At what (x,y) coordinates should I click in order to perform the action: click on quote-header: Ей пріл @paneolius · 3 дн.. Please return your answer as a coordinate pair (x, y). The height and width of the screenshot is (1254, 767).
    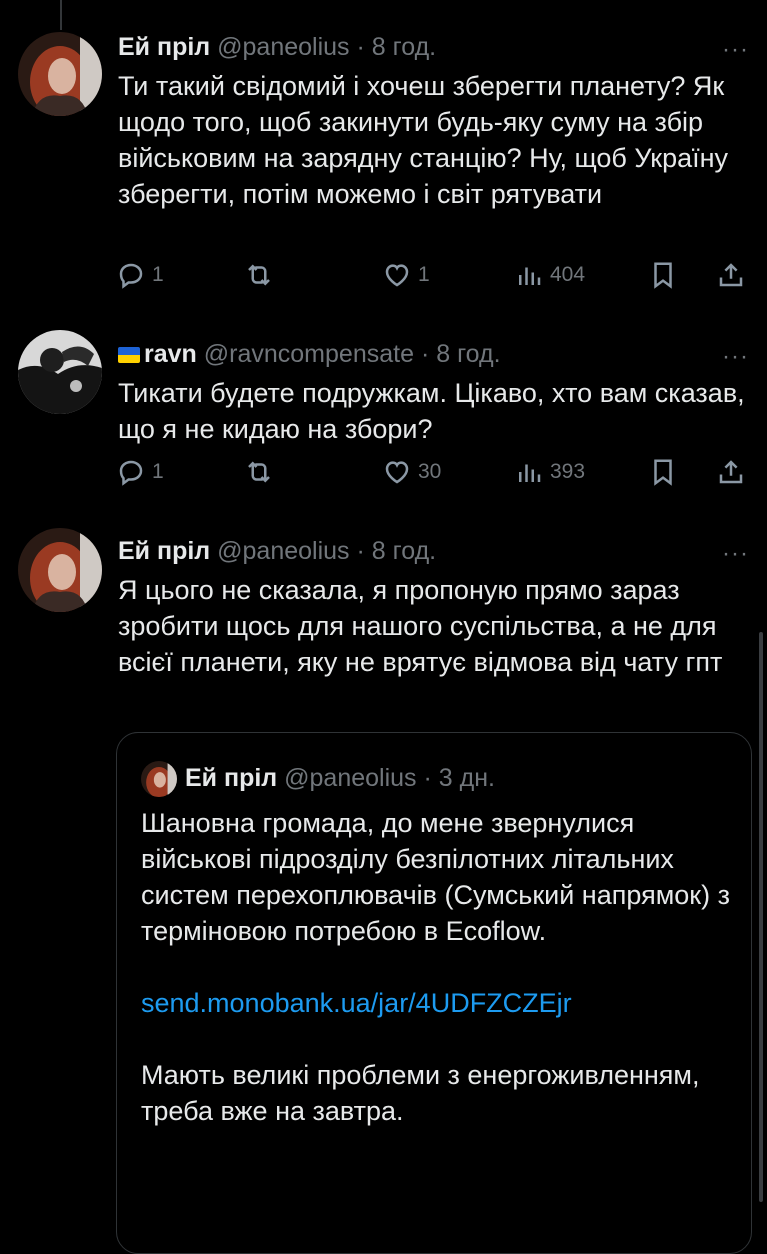
    Looking at the image, I should click on (340, 778).